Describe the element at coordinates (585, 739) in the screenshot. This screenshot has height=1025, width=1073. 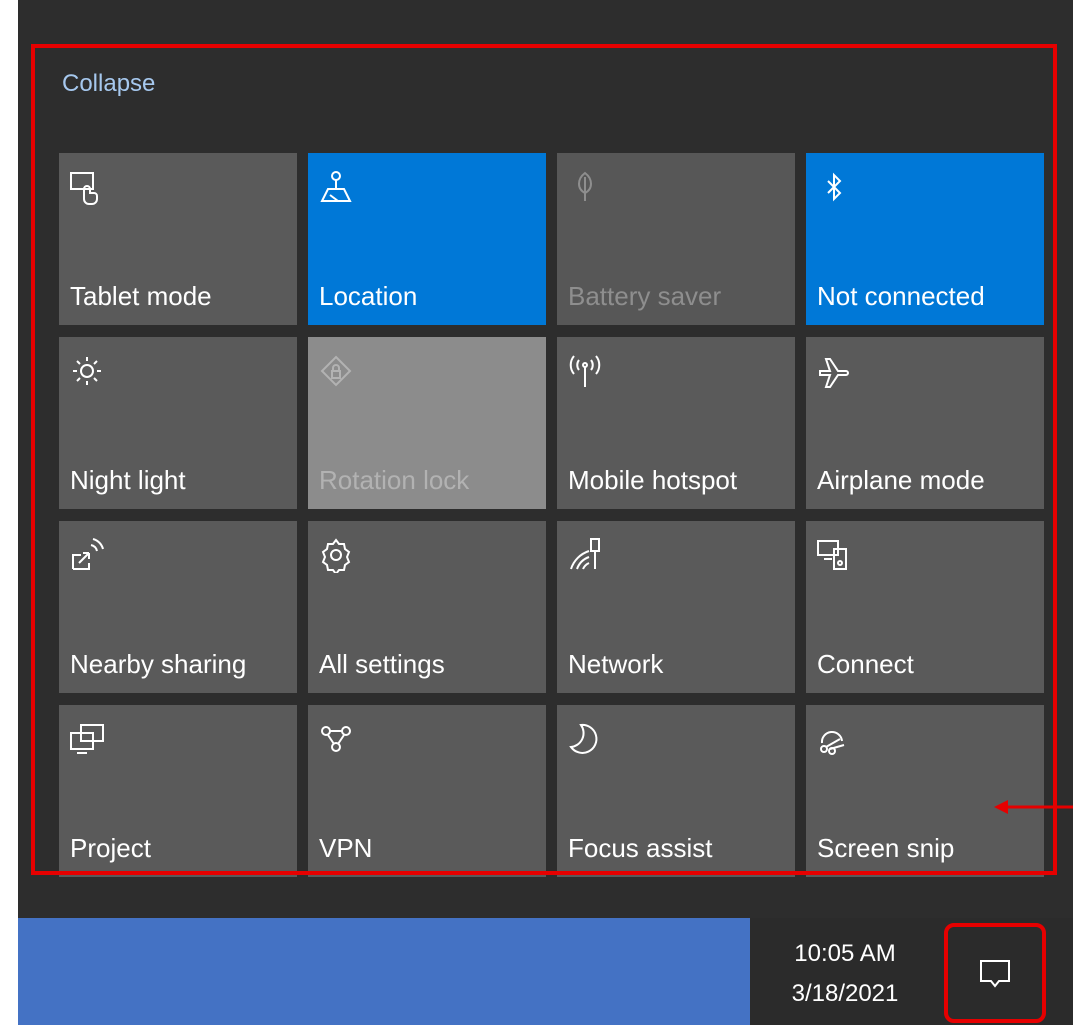
I see `moon-icon` at that location.